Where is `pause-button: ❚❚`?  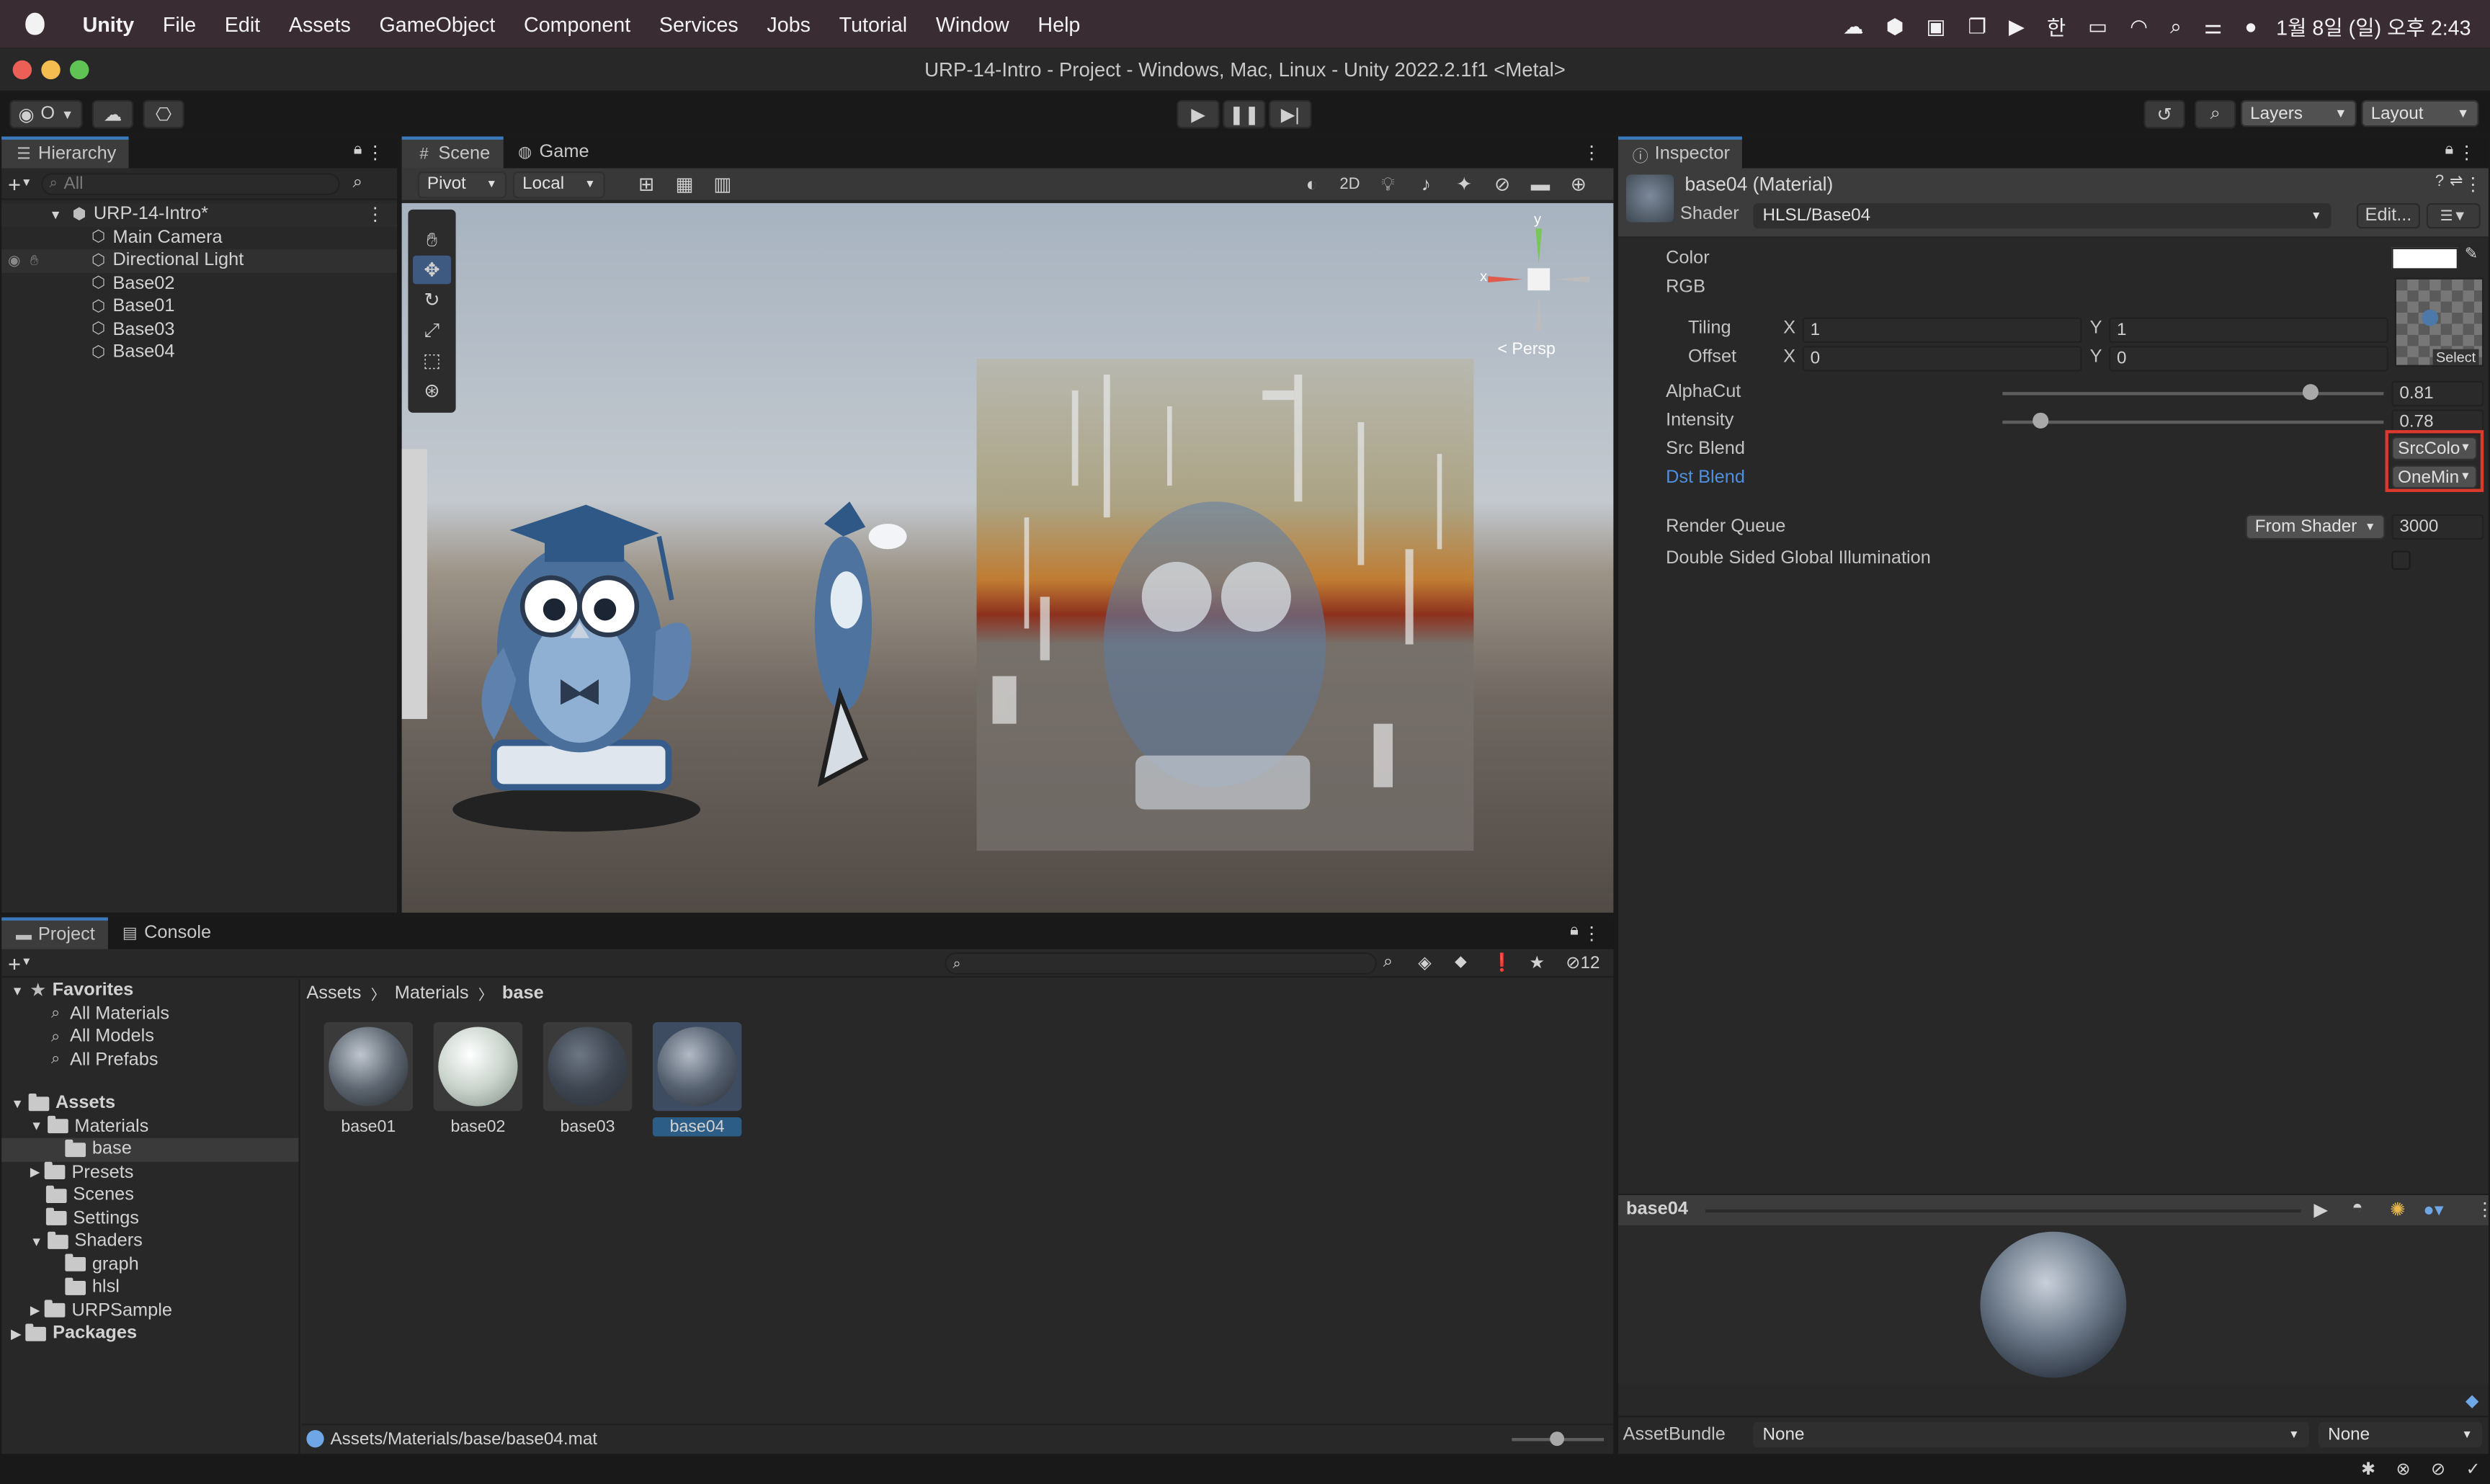 pause-button: ❚❚ is located at coordinates (1244, 114).